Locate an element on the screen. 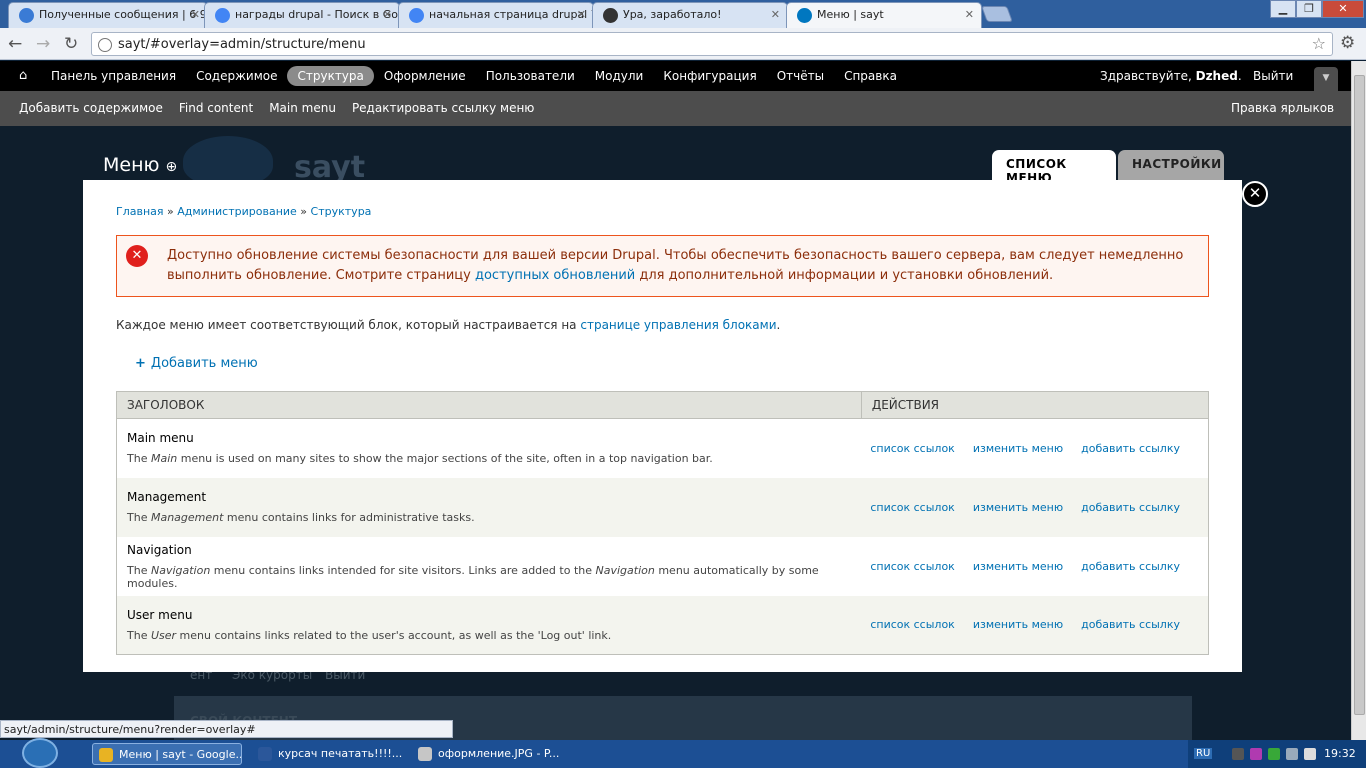  page-title: Меню ⊕ is located at coordinates (140, 165).